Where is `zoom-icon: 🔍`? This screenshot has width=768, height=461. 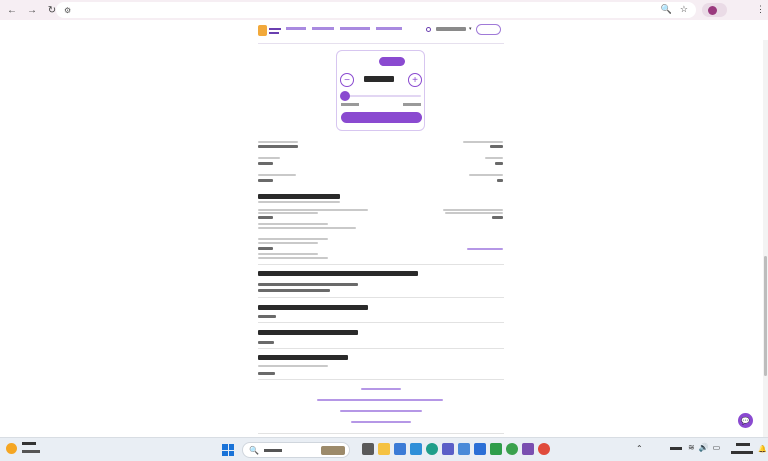 zoom-icon: 🔍 is located at coordinates (666, 9).